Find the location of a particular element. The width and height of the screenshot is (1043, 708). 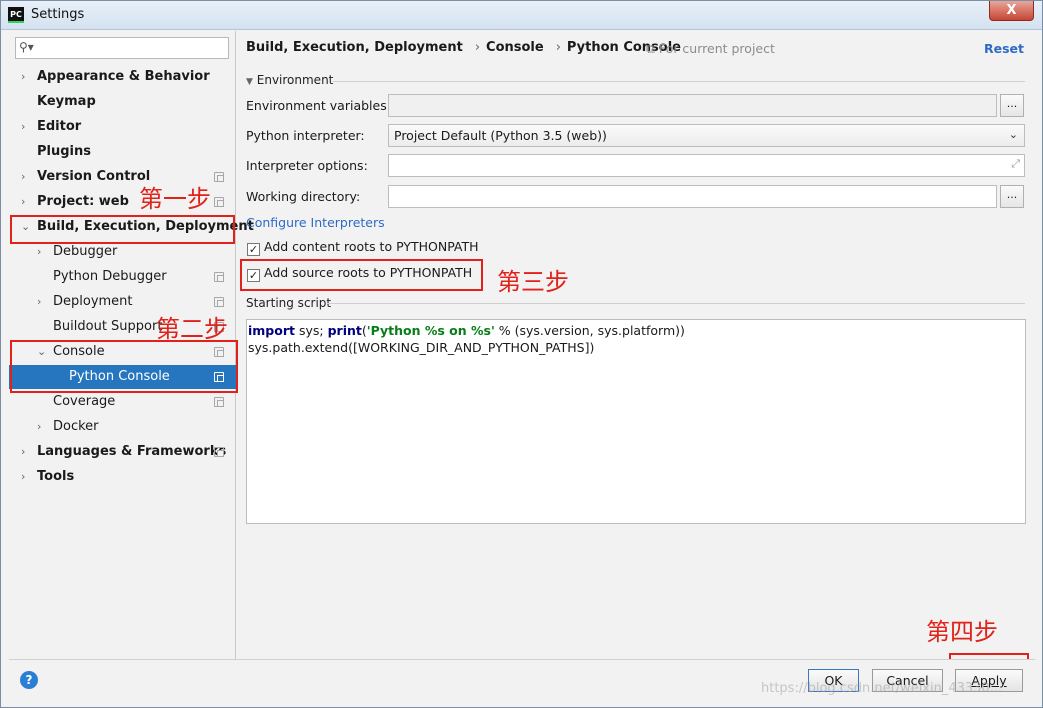

breadcrumb-console: Console is located at coordinates (515, 47).